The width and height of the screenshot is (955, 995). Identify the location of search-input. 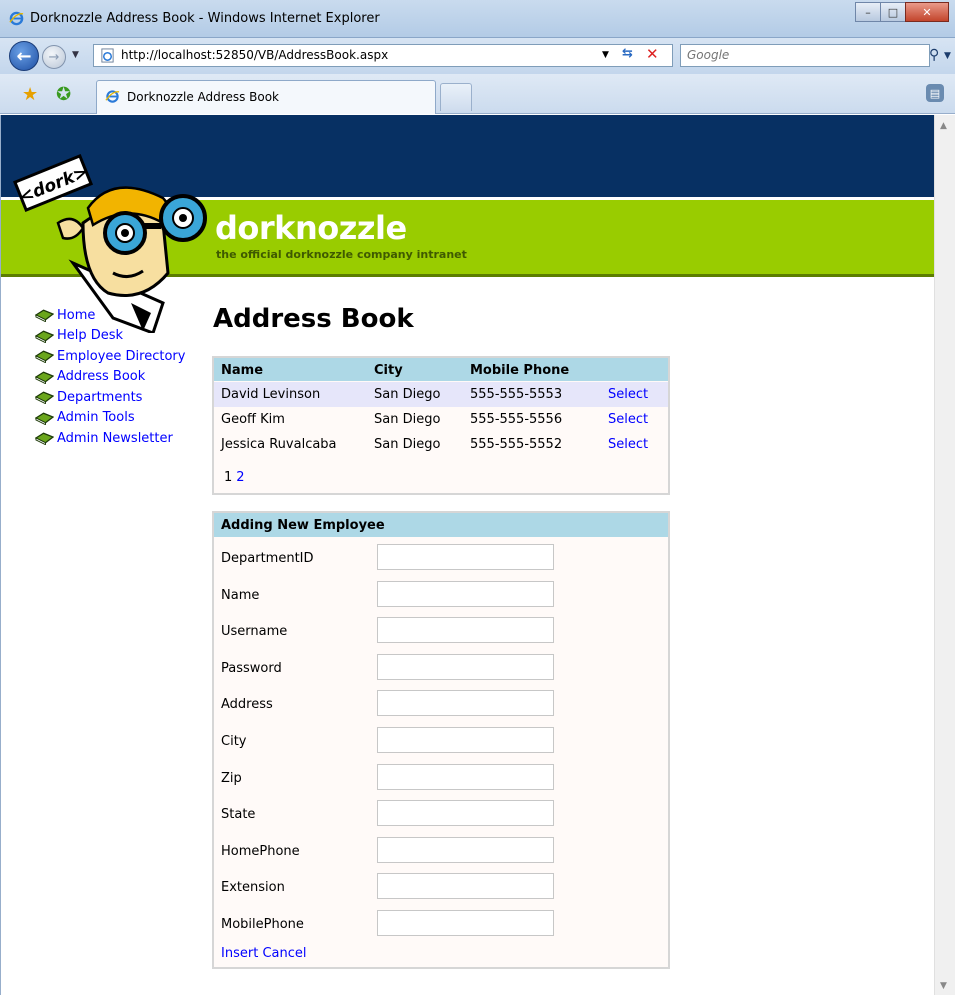
(787, 55).